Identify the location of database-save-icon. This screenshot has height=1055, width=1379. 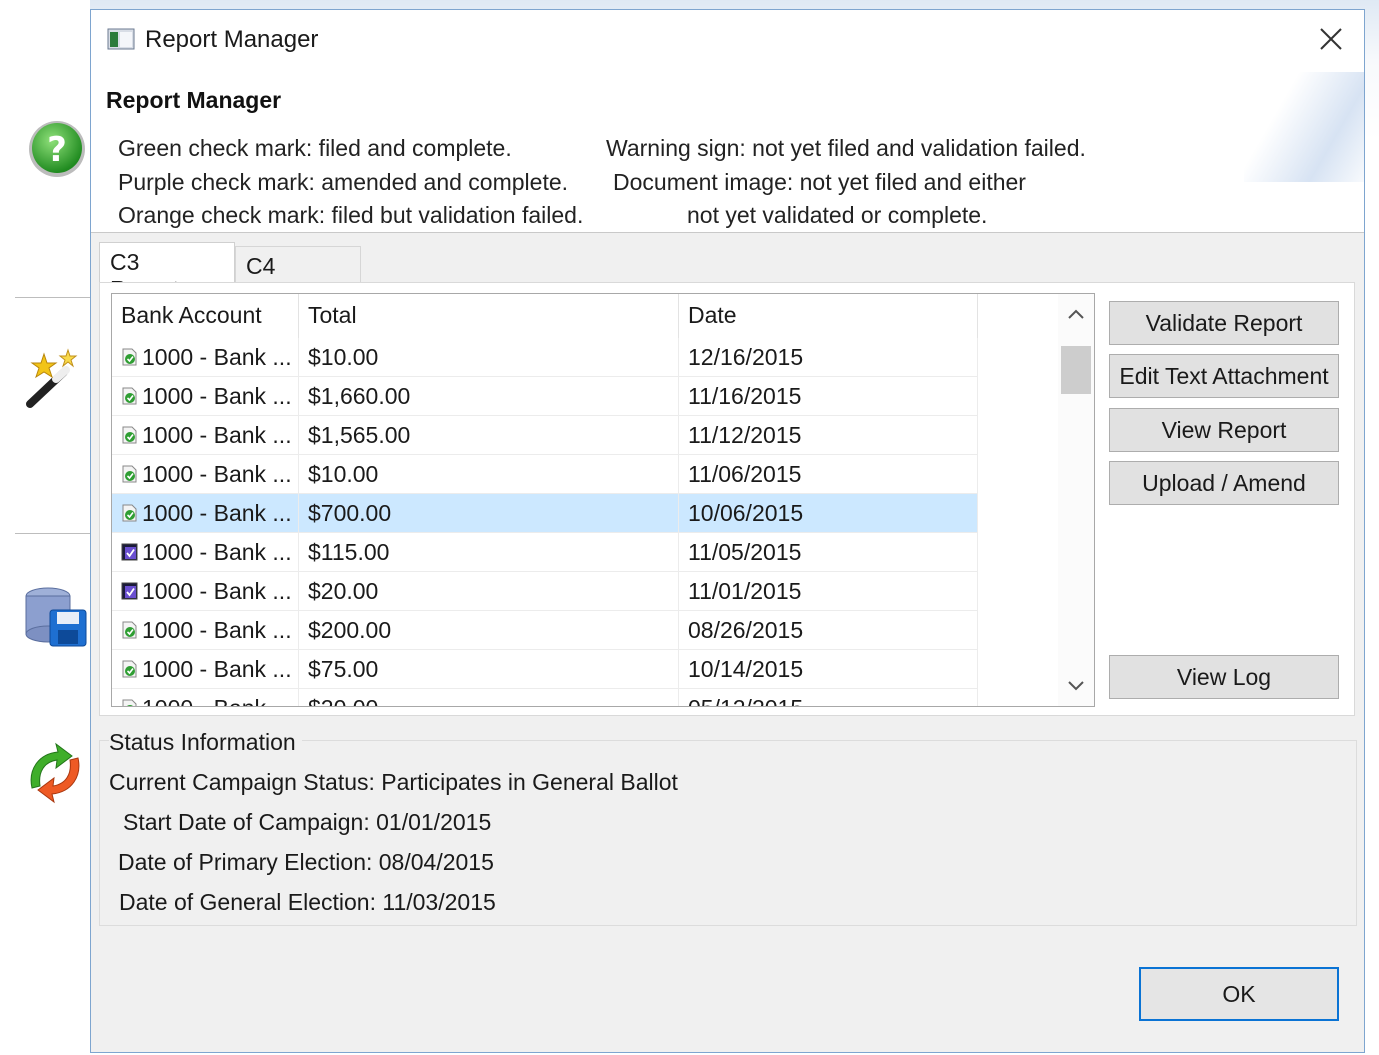
(55, 617).